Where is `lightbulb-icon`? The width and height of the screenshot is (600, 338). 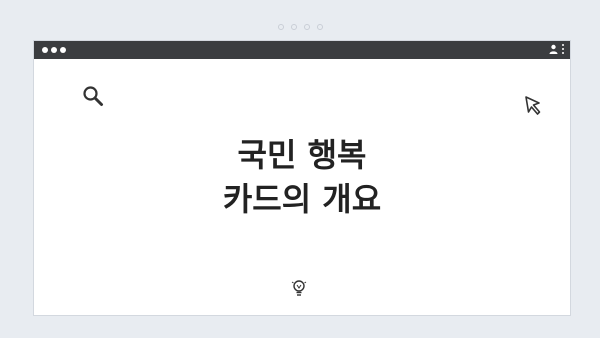
lightbulb-icon is located at coordinates (299, 288).